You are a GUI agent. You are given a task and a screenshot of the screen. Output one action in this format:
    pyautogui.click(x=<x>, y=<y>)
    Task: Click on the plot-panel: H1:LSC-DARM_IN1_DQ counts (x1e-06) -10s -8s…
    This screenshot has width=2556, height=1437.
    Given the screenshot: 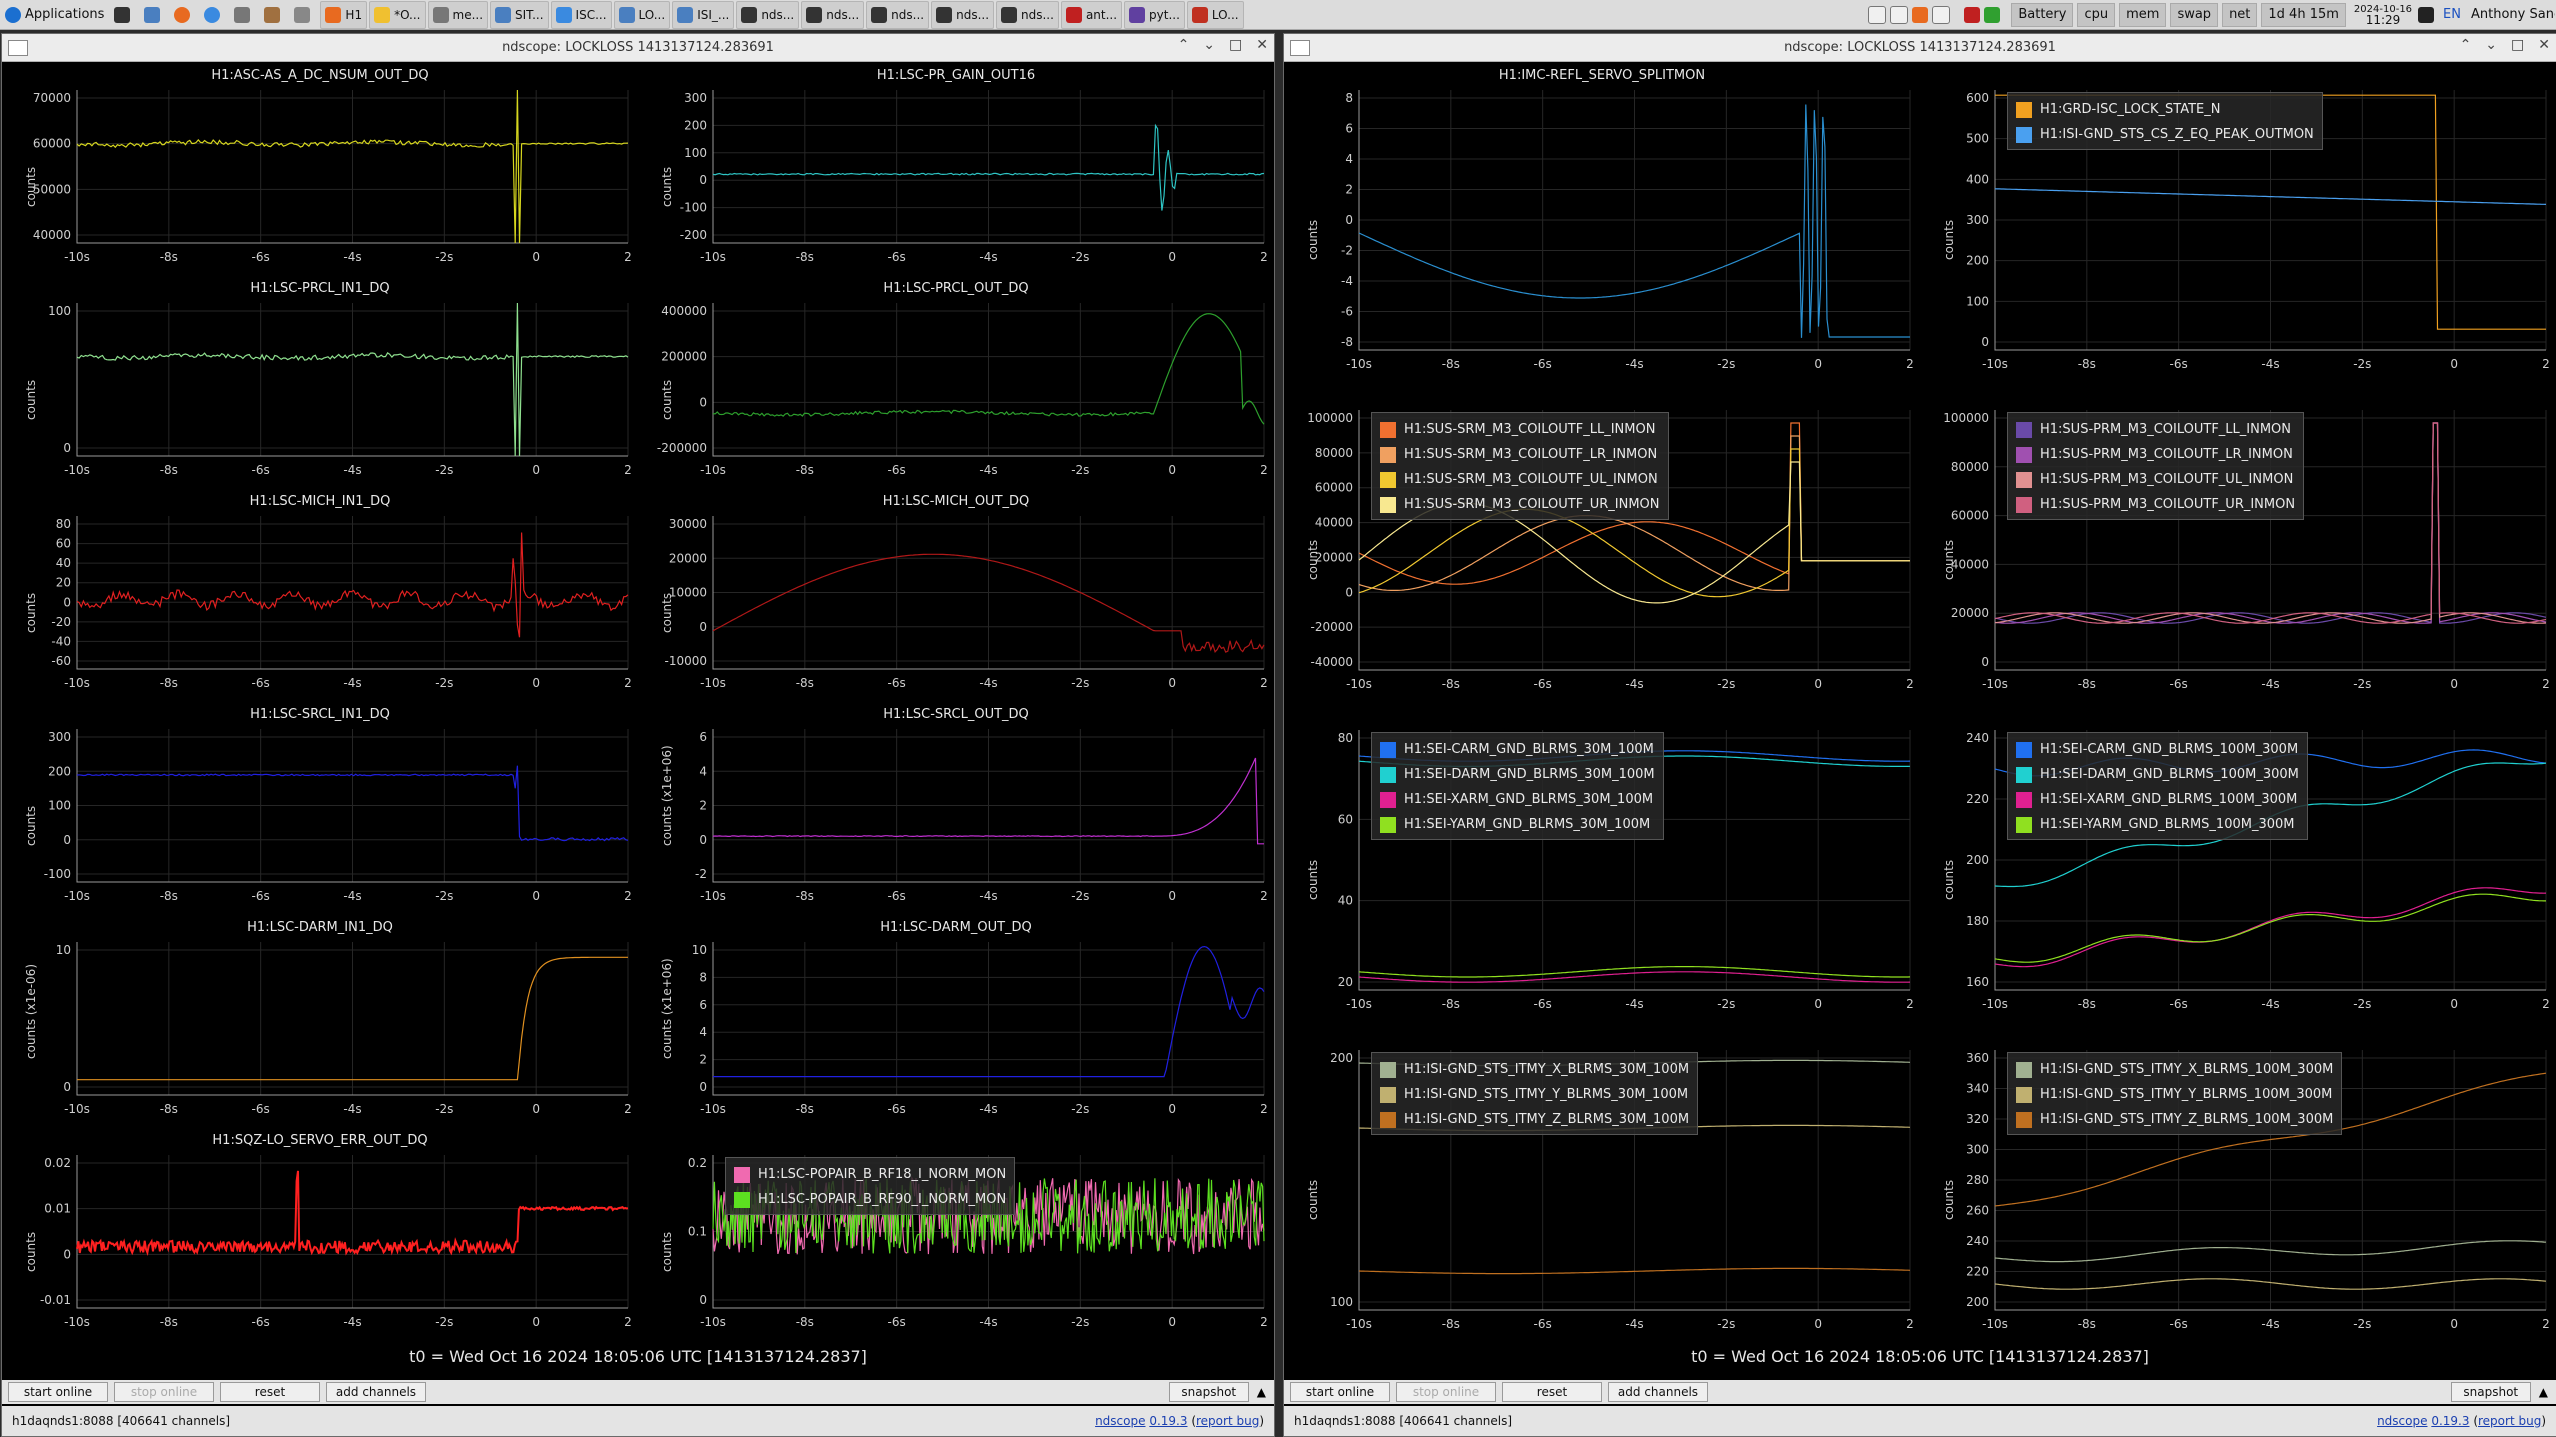 What is the action you would take?
    pyautogui.click(x=320, y=1020)
    